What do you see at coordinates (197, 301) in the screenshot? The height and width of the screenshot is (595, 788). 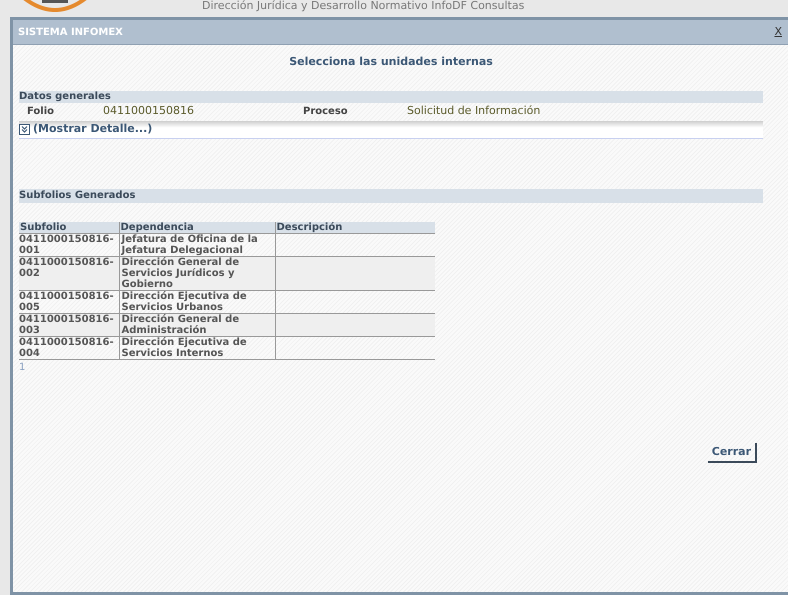 I see `table-cell: Dirección Ejecutiva de Servicios Urbanos` at bounding box center [197, 301].